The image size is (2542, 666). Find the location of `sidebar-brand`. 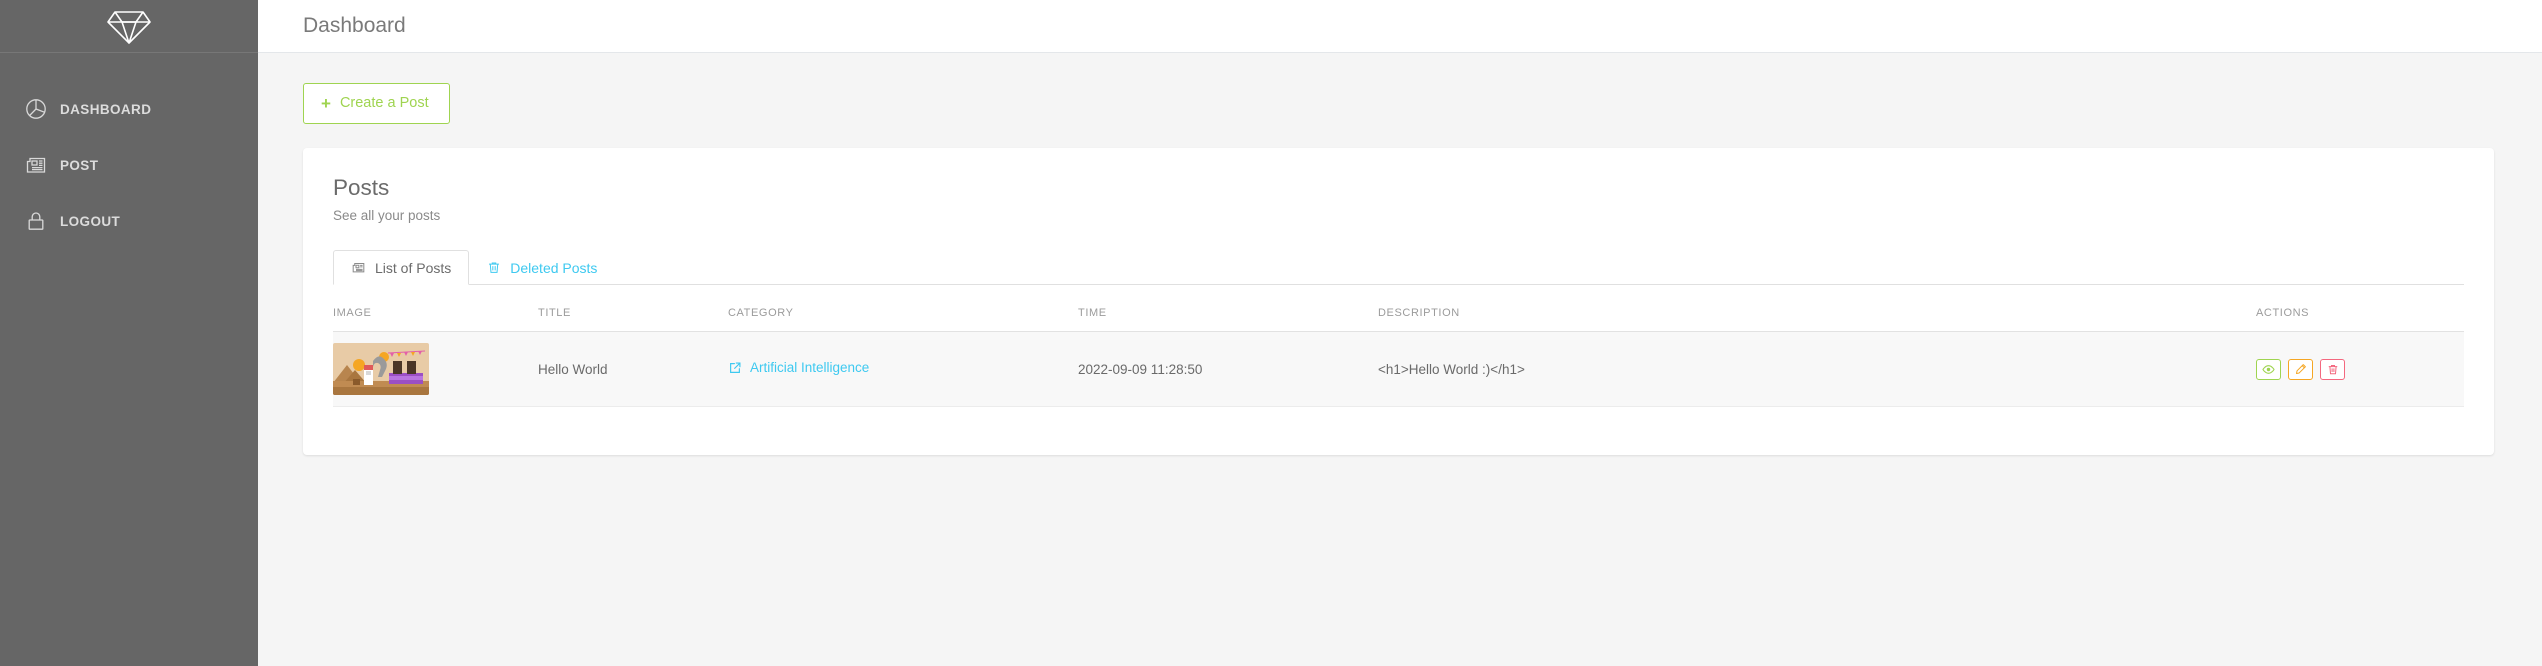

sidebar-brand is located at coordinates (129, 26).